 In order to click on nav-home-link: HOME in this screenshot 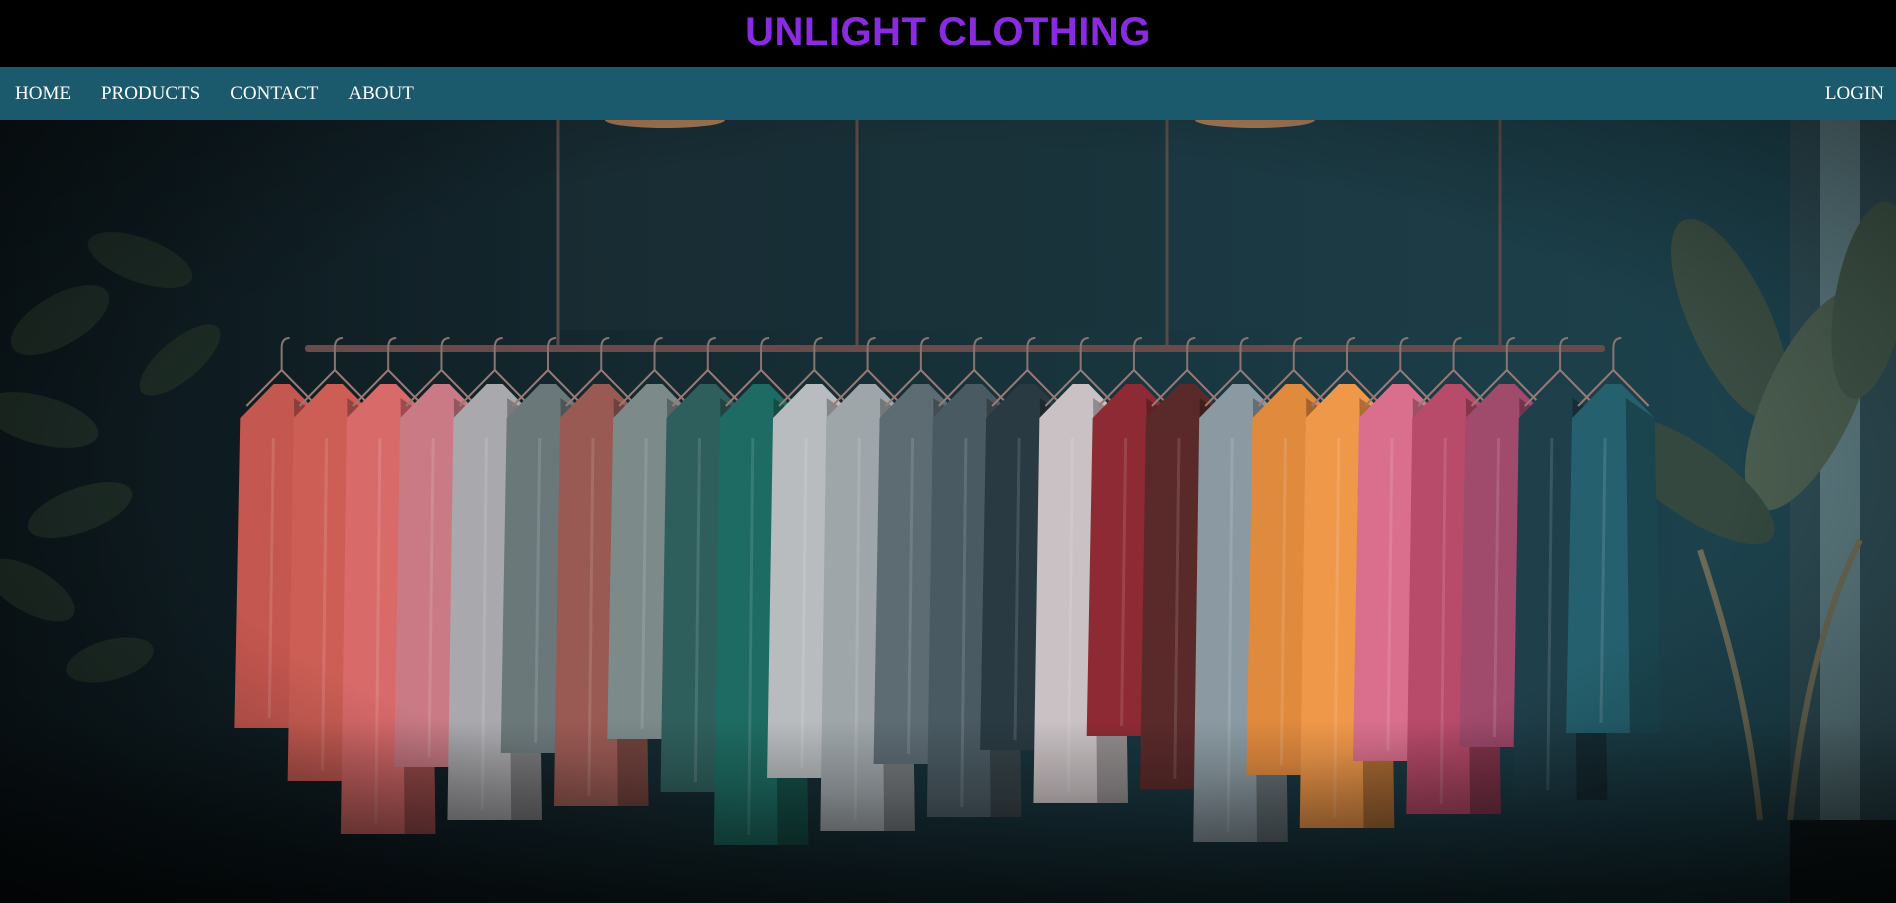, I will do `click(43, 94)`.